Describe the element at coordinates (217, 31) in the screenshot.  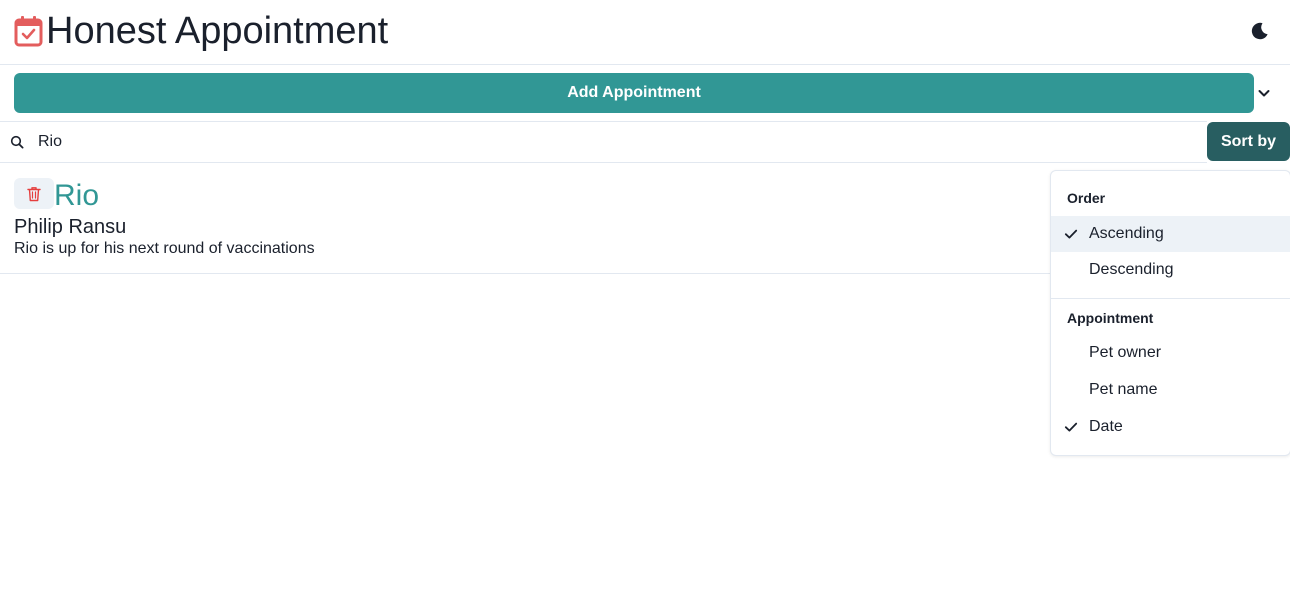
I see `app-title: Honest Appointment` at that location.